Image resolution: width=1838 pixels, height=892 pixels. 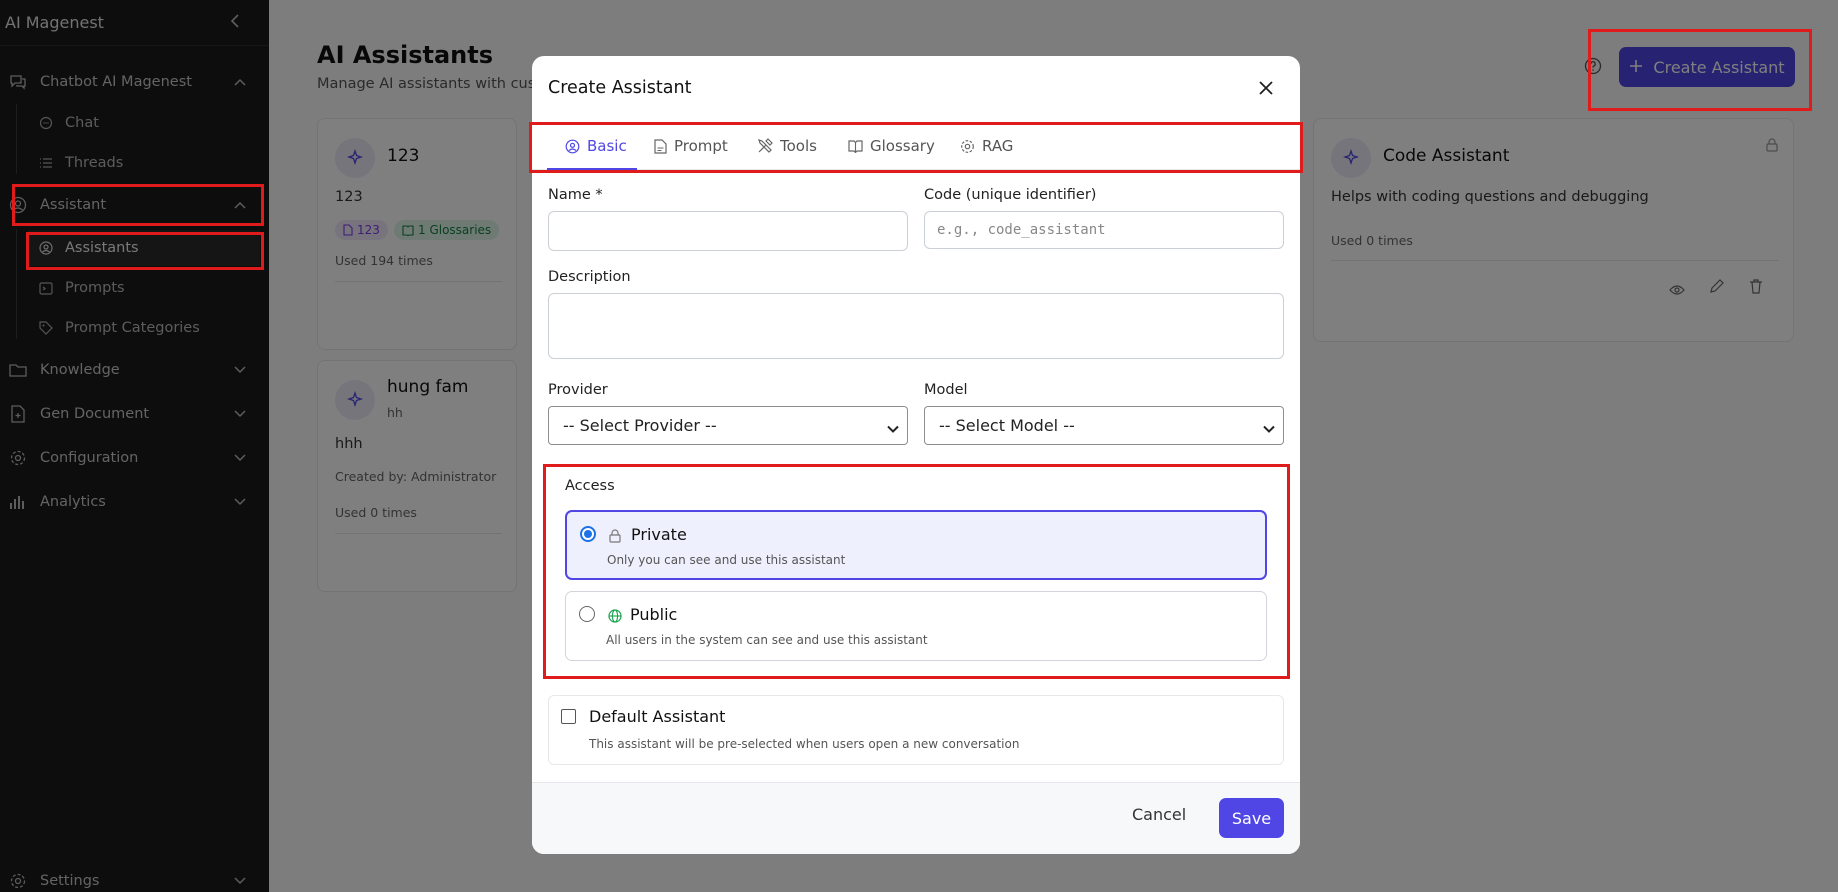 What do you see at coordinates (728, 425) in the screenshot?
I see `provider-select: -- Select Provider --` at bounding box center [728, 425].